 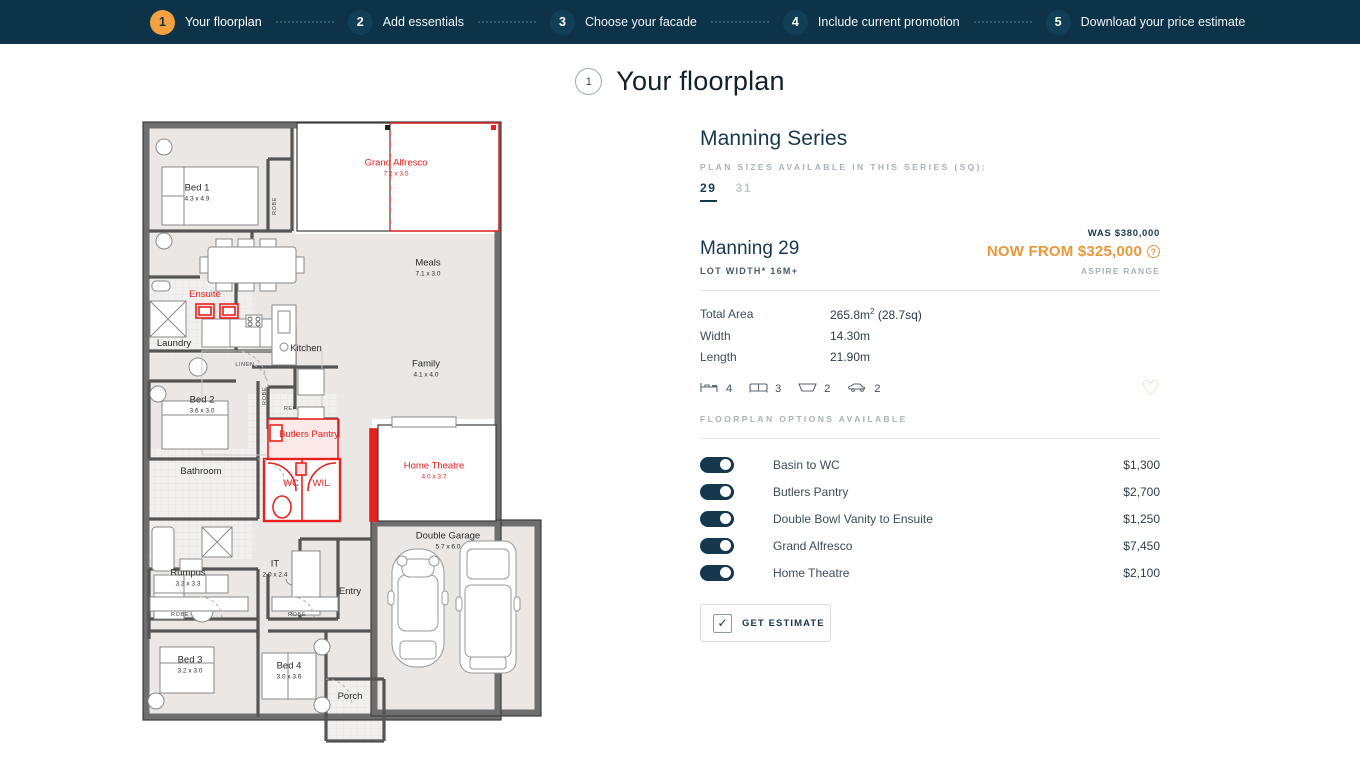 I want to click on room-dimensions: 3.6 x 3.0, so click(x=202, y=411).